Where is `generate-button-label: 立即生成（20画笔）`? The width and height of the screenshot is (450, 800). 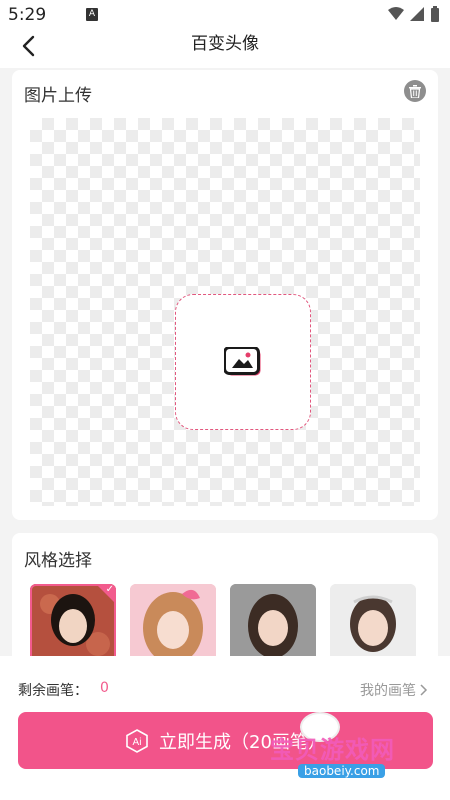
generate-button-label: 立即生成（20画笔） is located at coordinates (242, 742).